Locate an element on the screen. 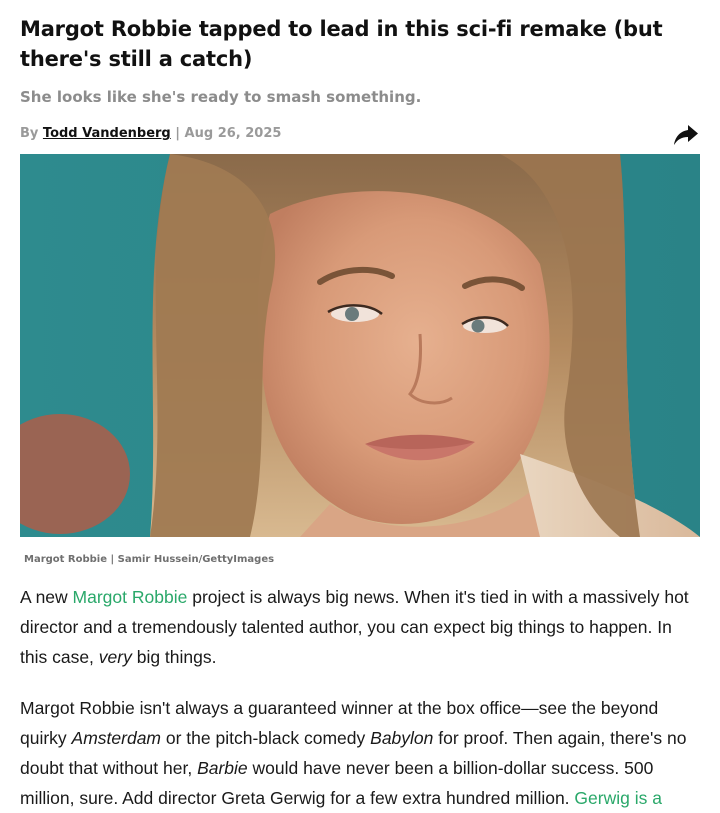 Image resolution: width=720 pixels, height=813 pixels. p1-text-1: A new is located at coordinates (46, 597).